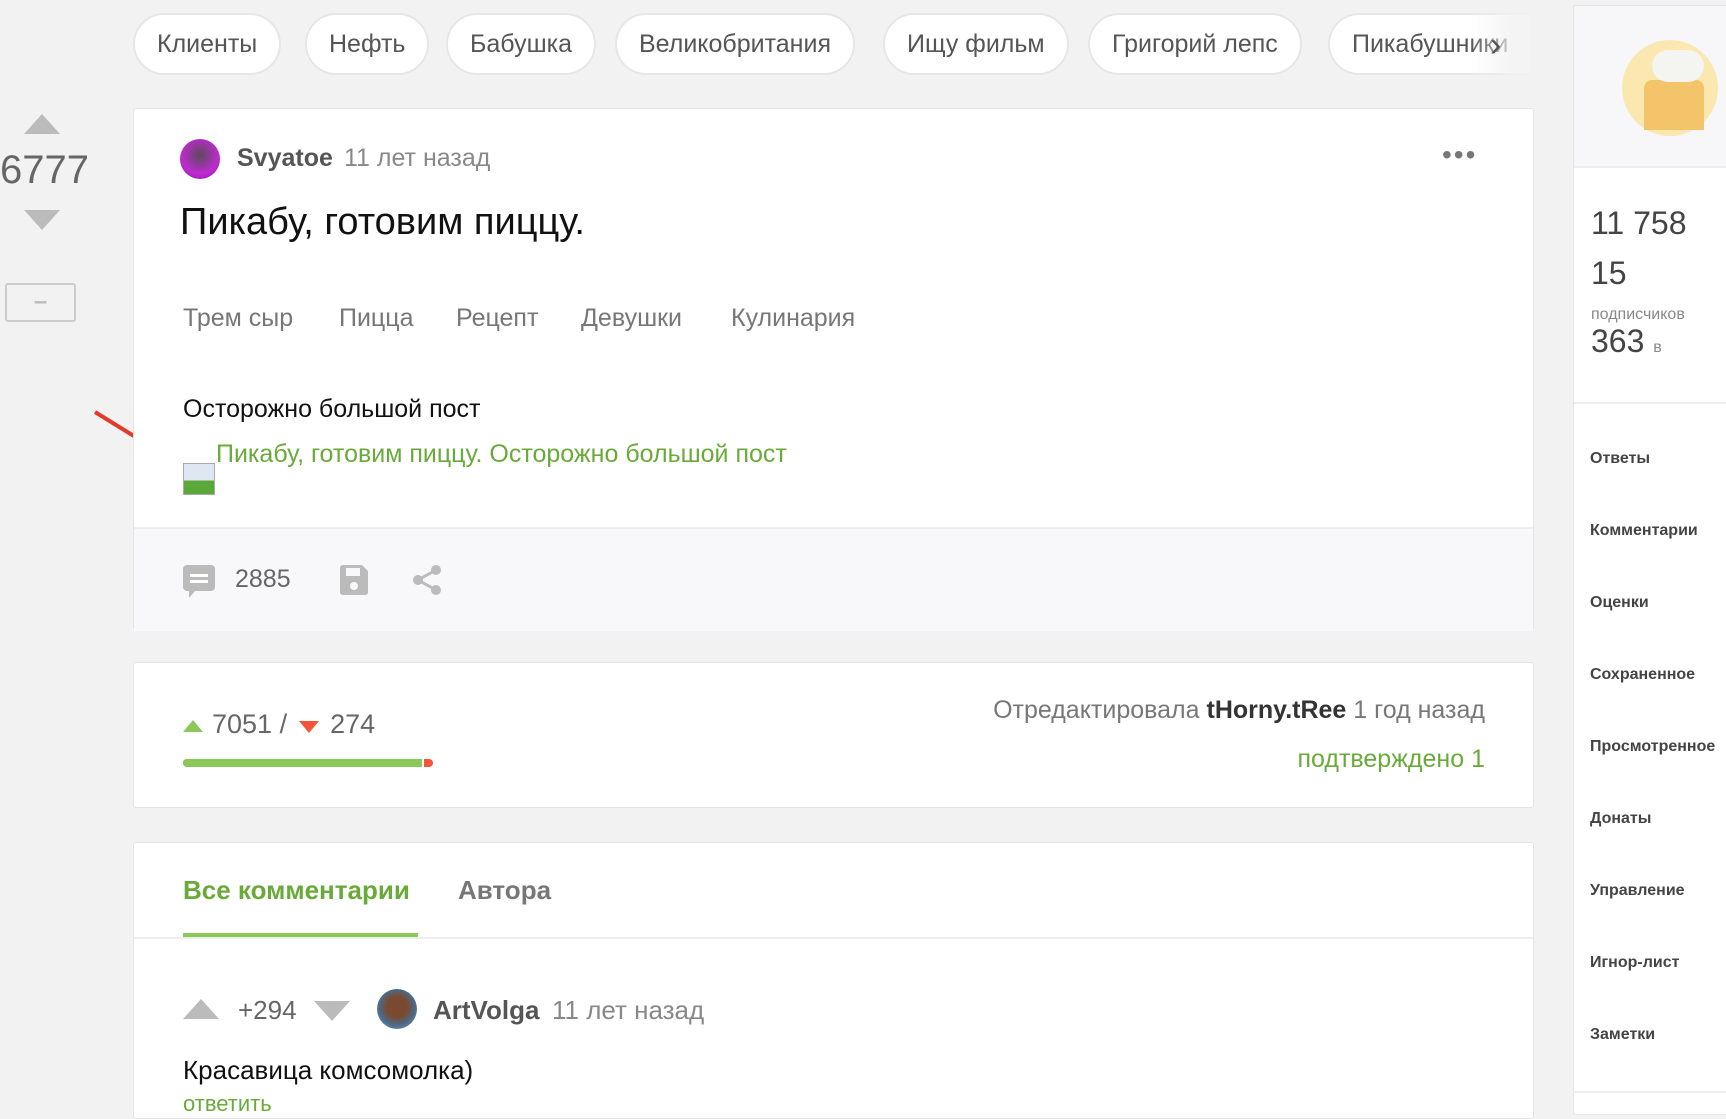  Describe the element at coordinates (1478, 759) in the screenshot. I see `confirmed-count: 1` at that location.